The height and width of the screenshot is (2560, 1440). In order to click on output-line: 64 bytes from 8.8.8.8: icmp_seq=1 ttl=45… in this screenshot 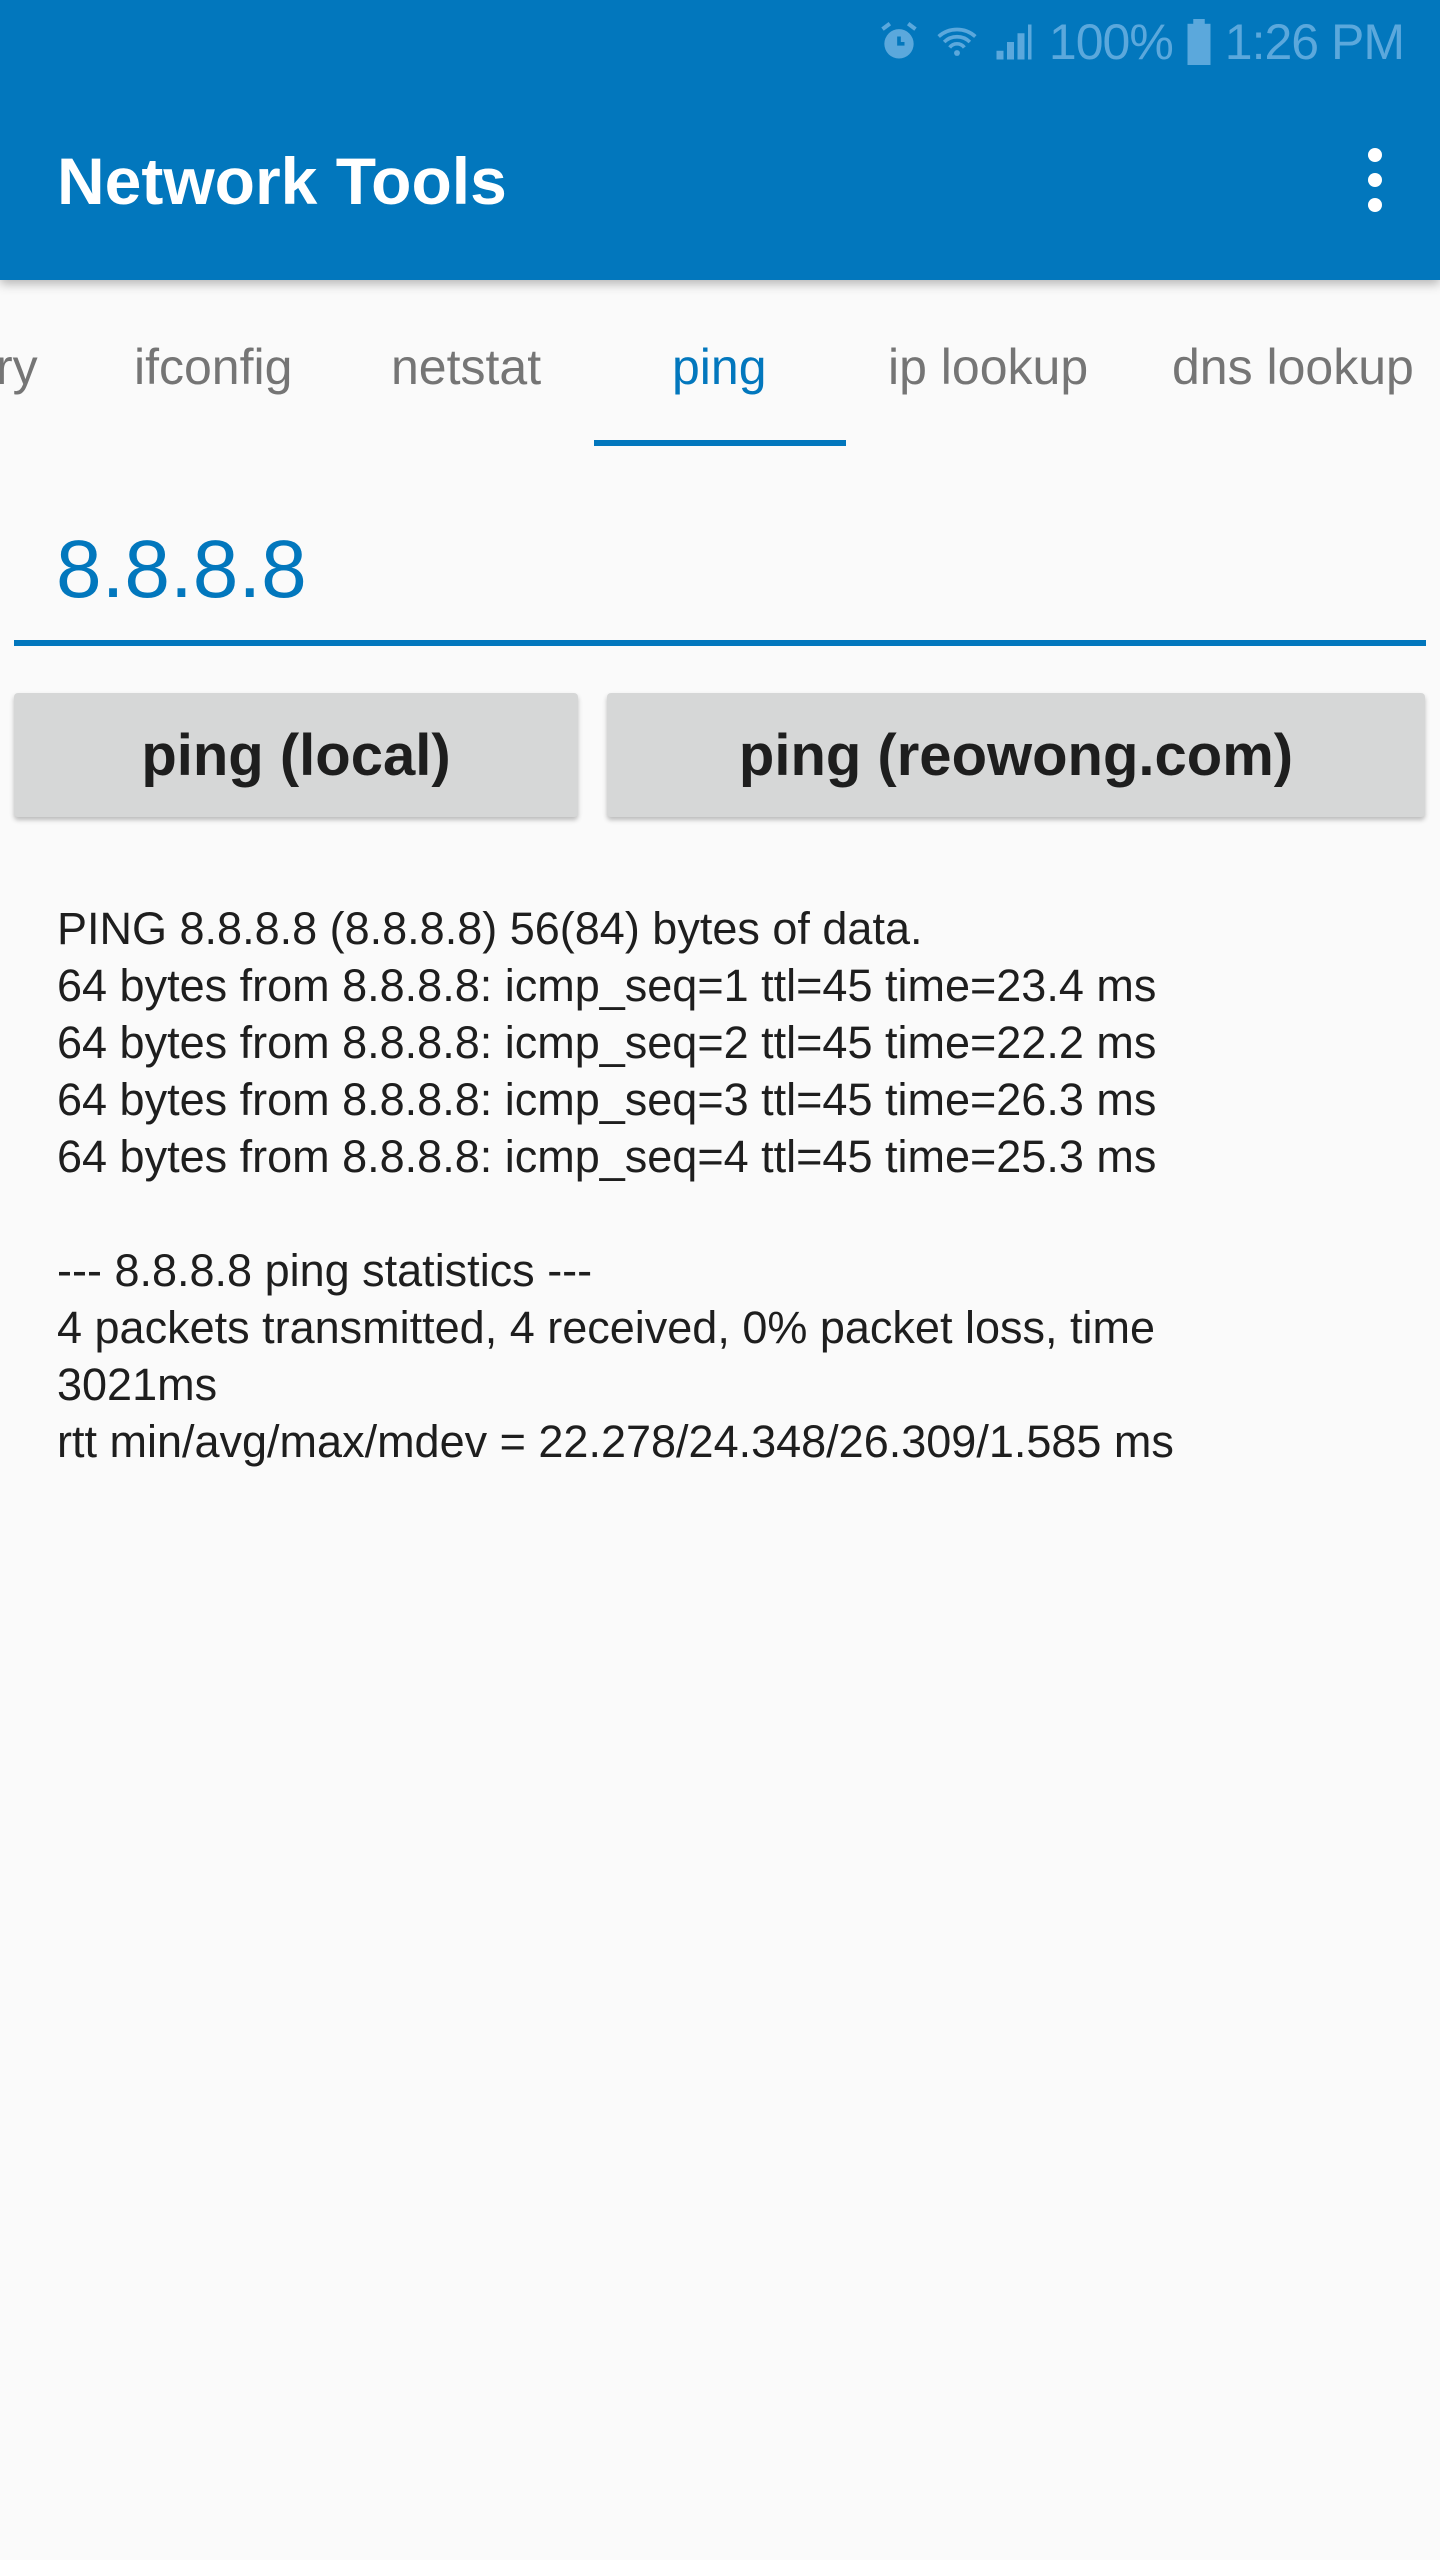, I will do `click(607, 985)`.